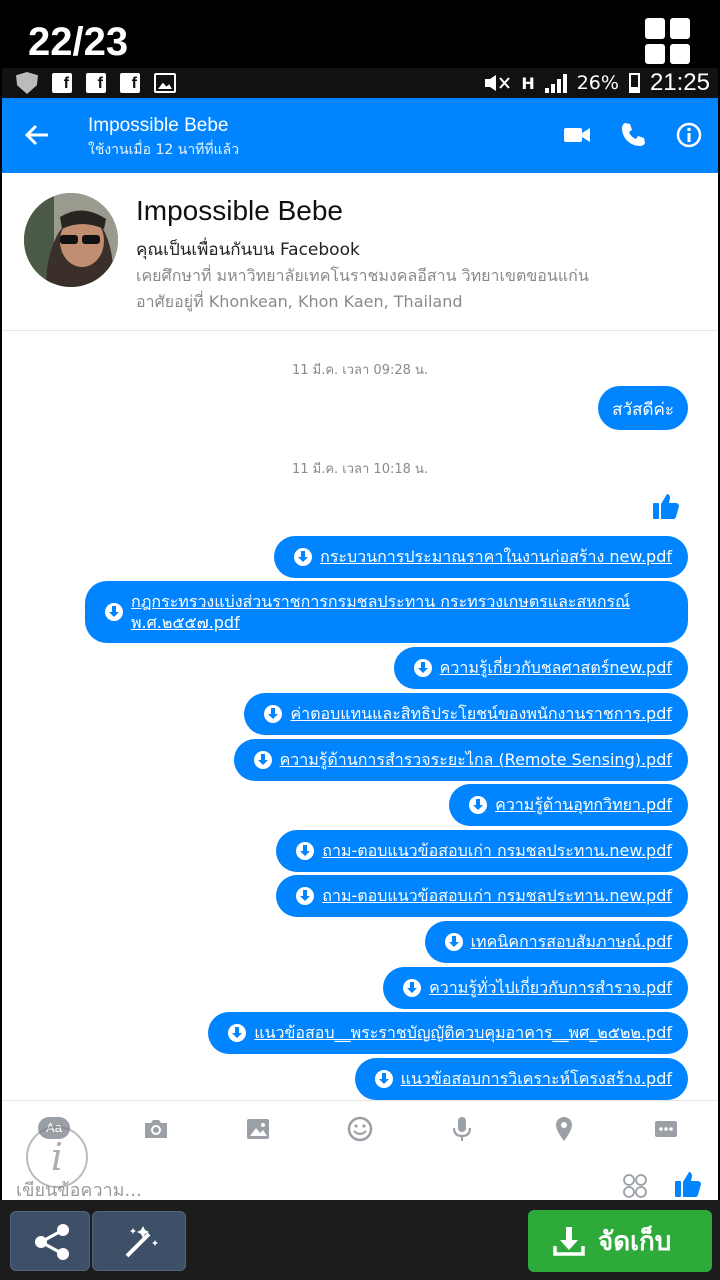 The width and height of the screenshot is (720, 1280). Describe the element at coordinates (78, 42) in the screenshot. I see `image-counter: 22/23` at that location.